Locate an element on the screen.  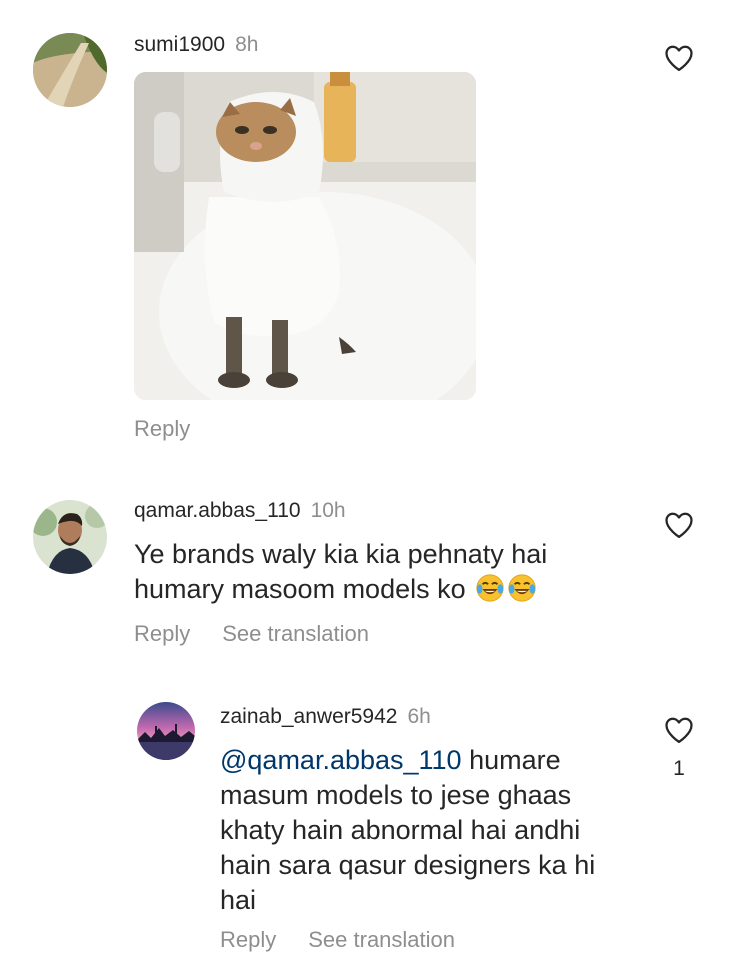
comment-meta: qamar.abbas_110 10h is located at coordinates (240, 511).